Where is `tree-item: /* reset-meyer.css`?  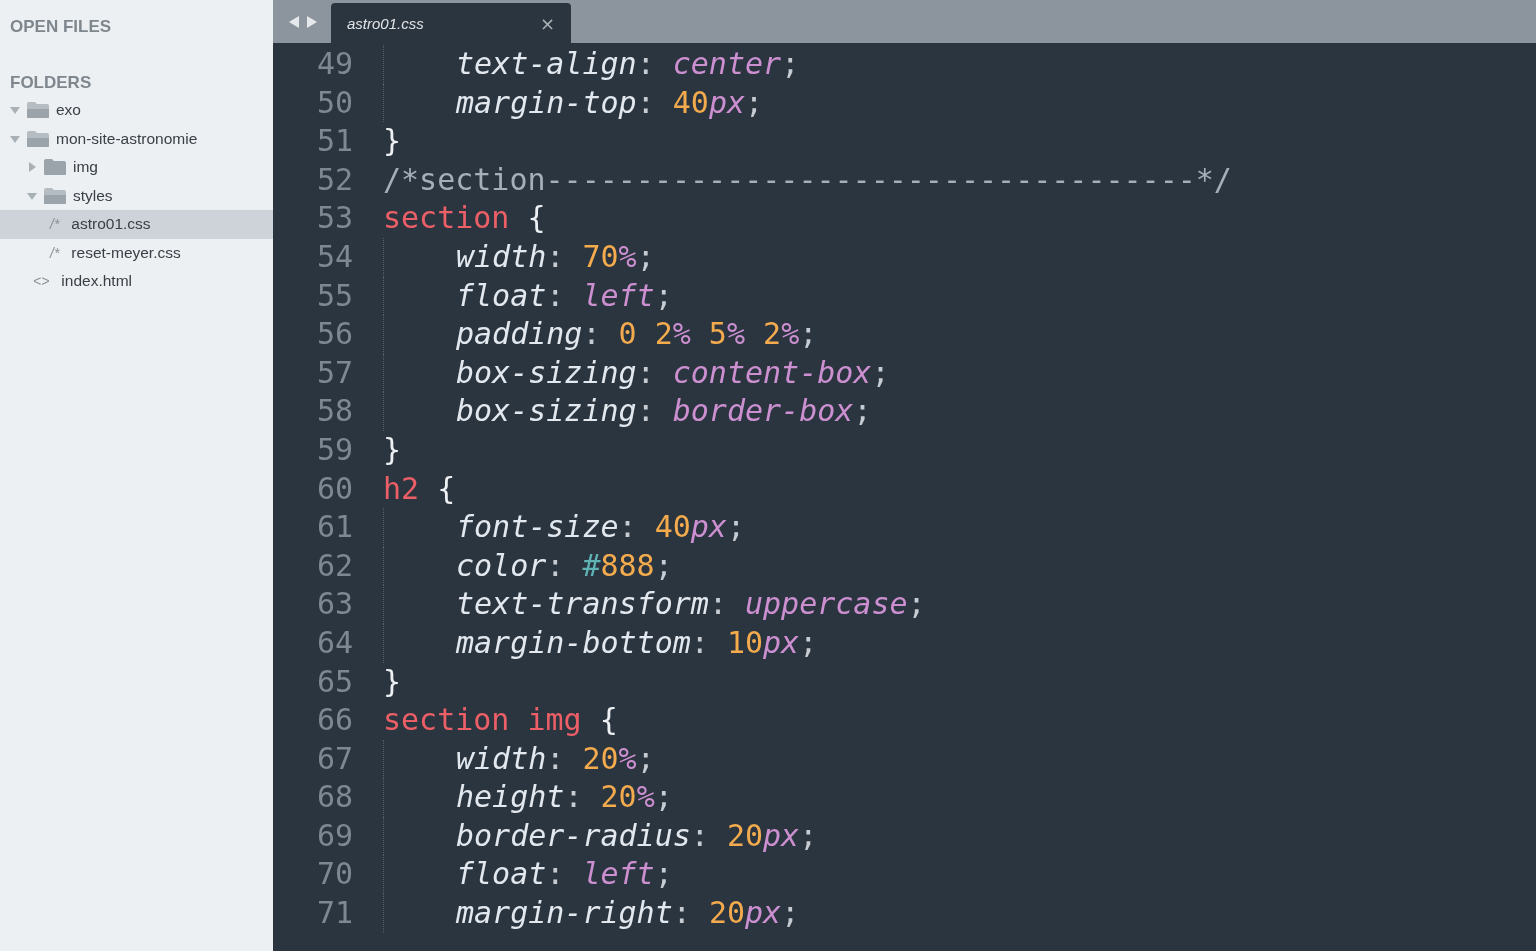 tree-item: /* reset-meyer.css is located at coordinates (136, 252).